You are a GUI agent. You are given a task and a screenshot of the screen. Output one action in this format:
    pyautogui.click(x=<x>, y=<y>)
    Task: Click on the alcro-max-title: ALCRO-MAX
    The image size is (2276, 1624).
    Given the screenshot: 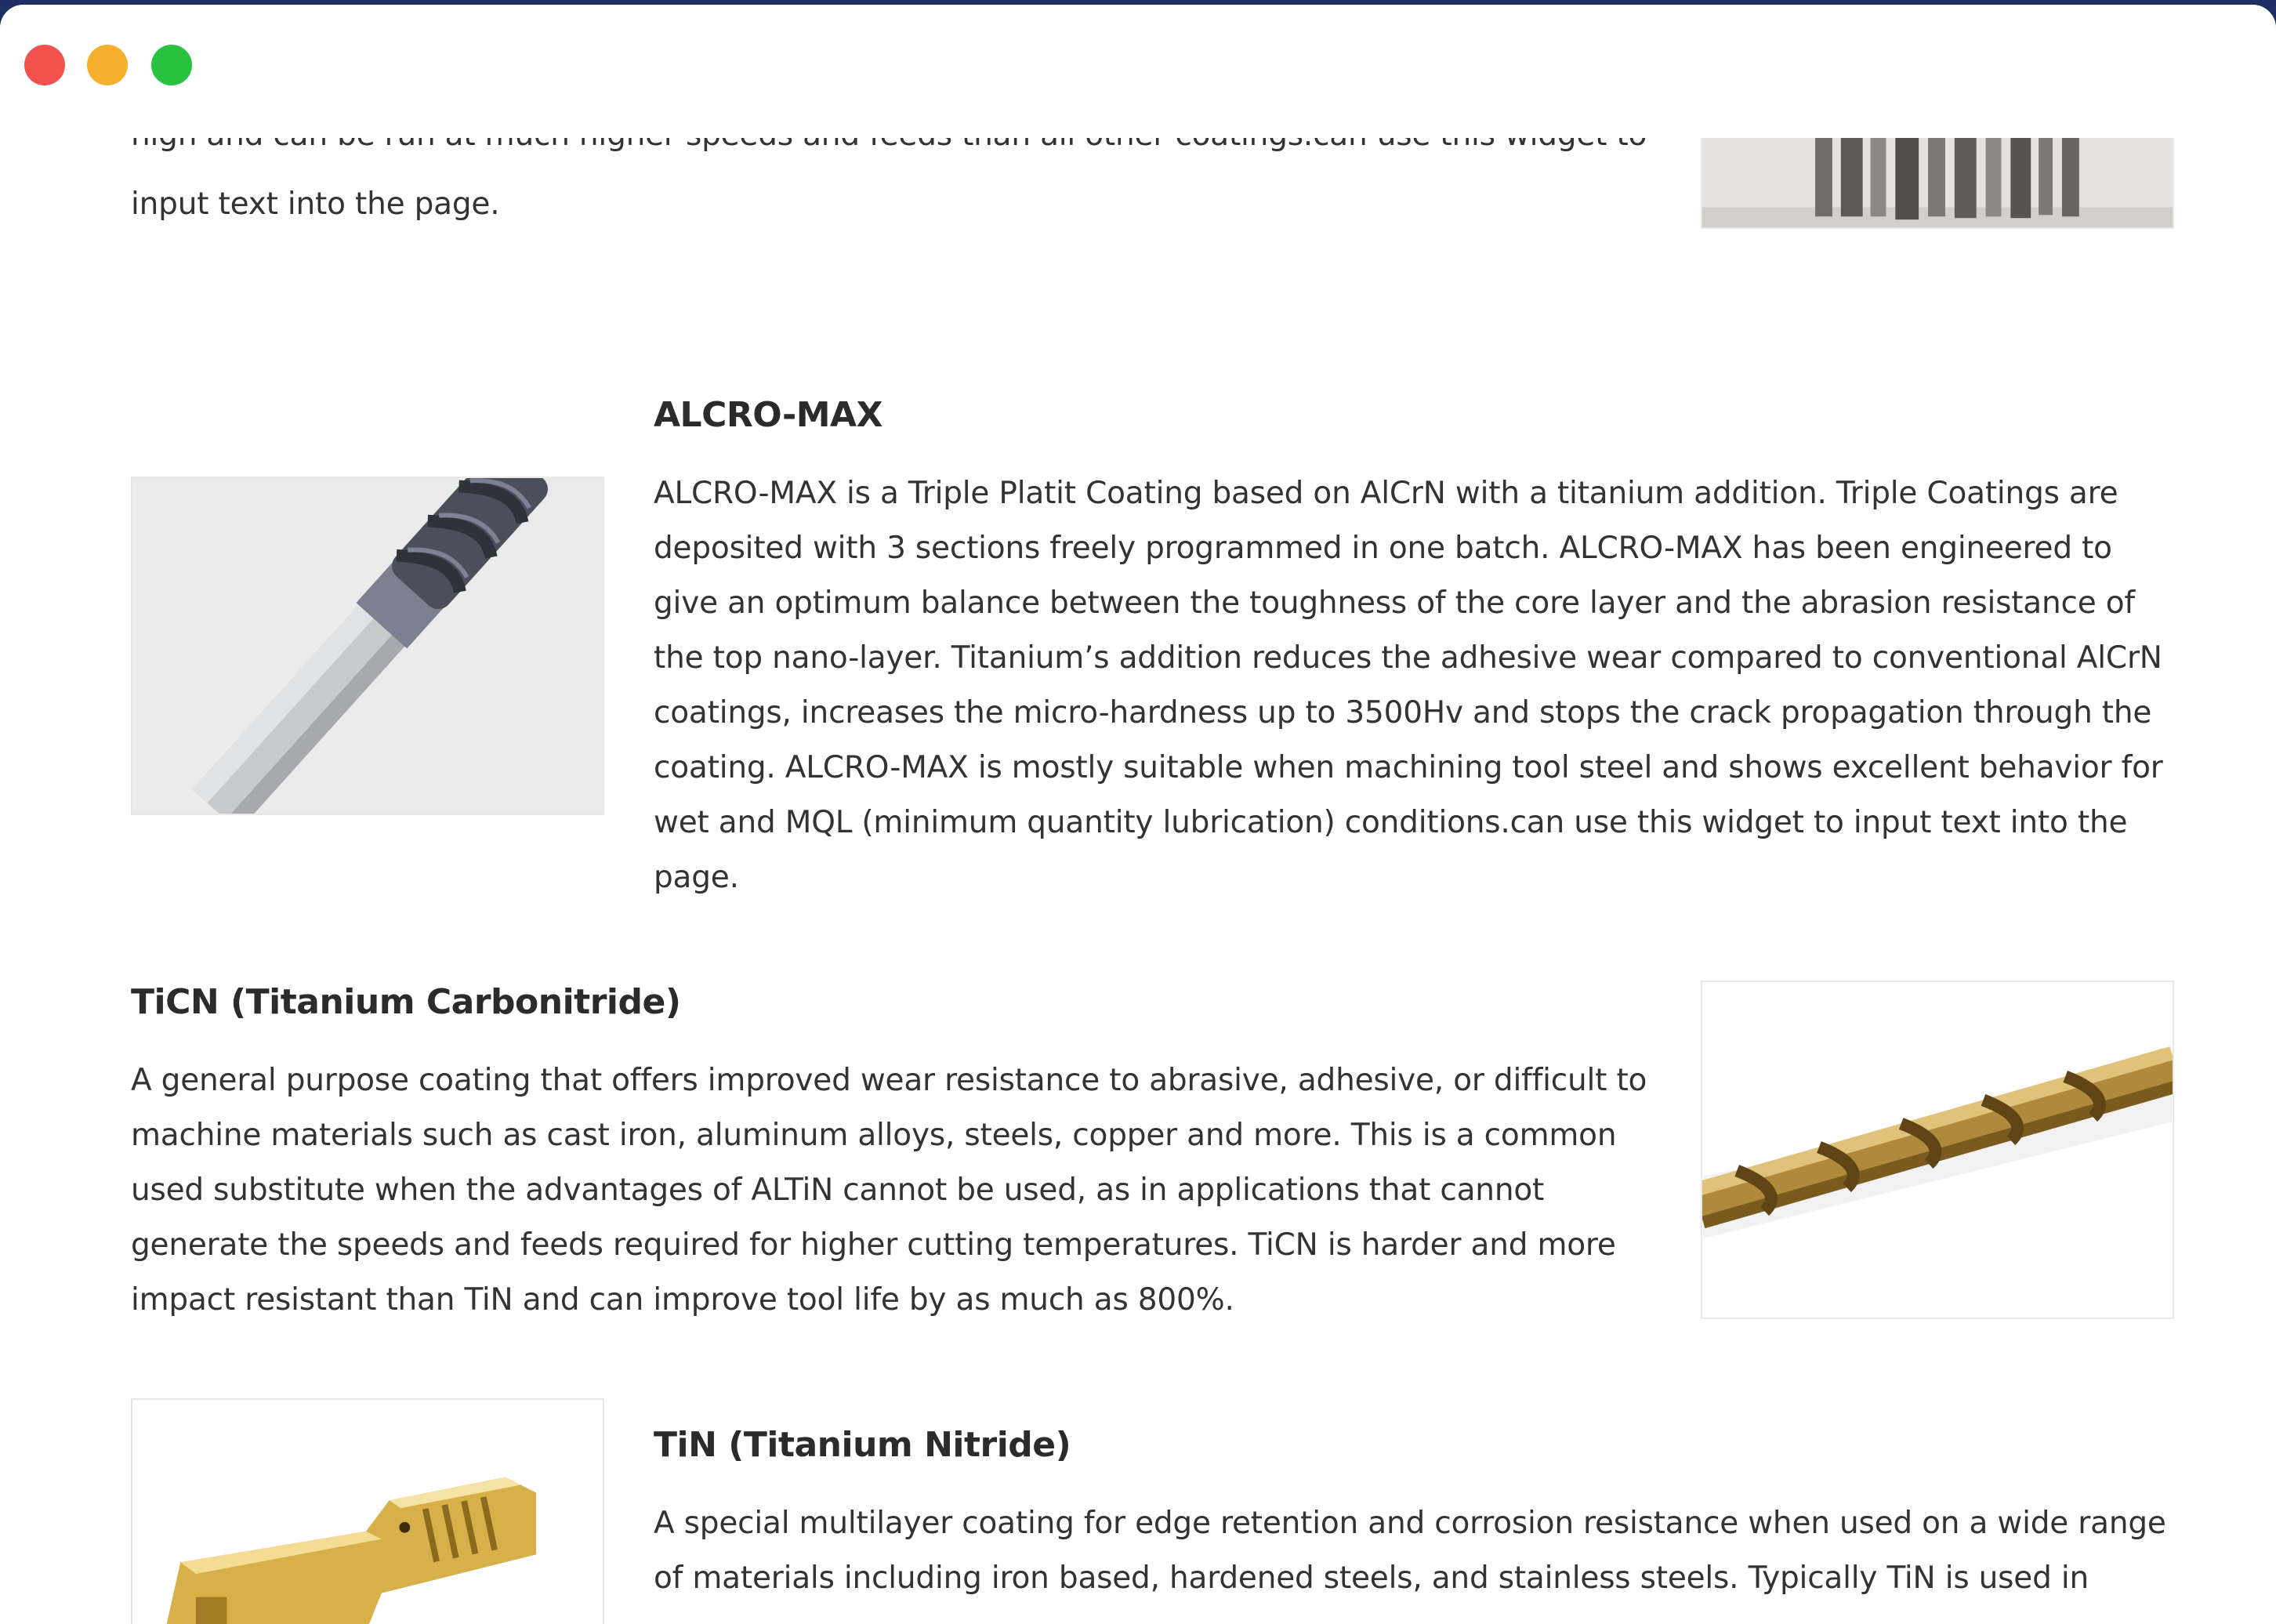 What is the action you would take?
    pyautogui.click(x=768, y=415)
    